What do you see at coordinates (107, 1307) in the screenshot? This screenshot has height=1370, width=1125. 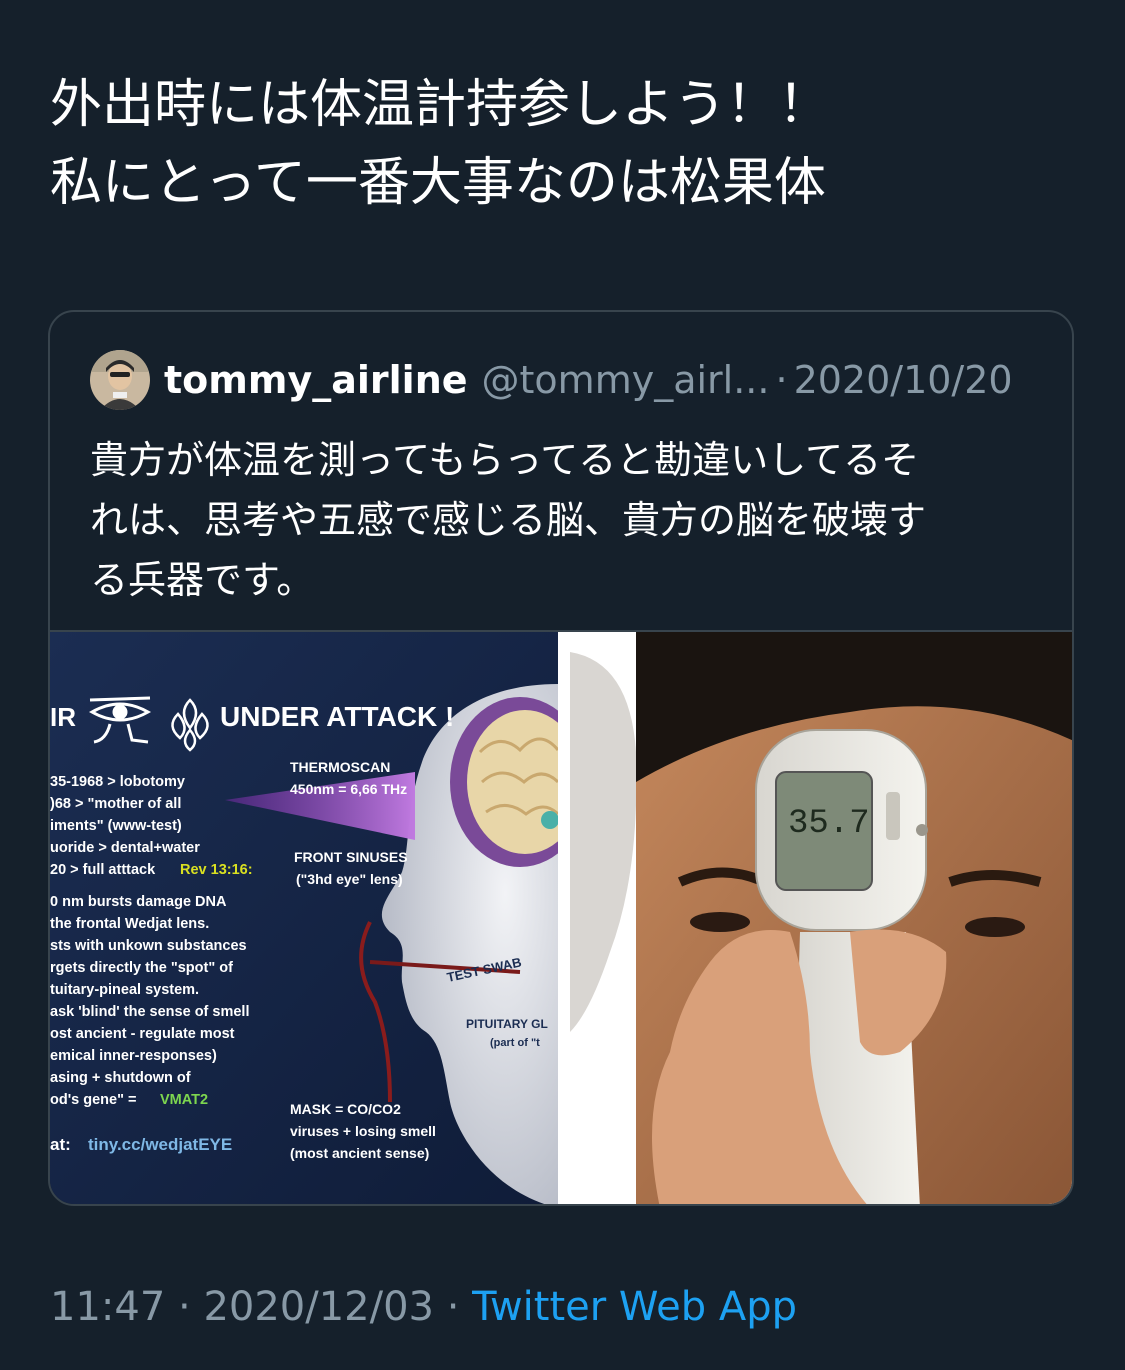 I see `tweet-time: 11:47` at bounding box center [107, 1307].